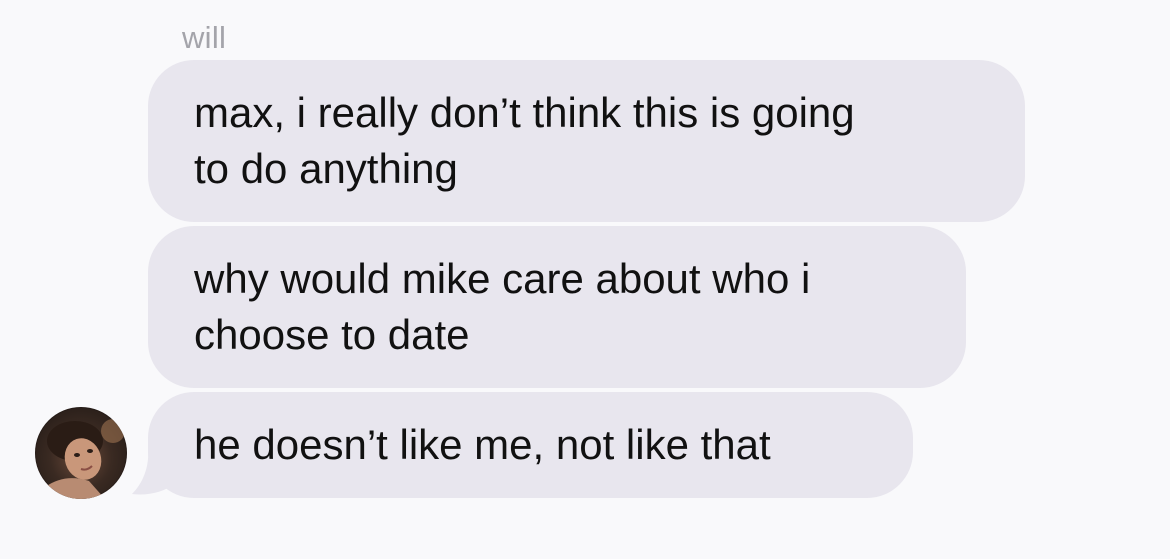  What do you see at coordinates (204, 37) in the screenshot?
I see `sender-name: will` at bounding box center [204, 37].